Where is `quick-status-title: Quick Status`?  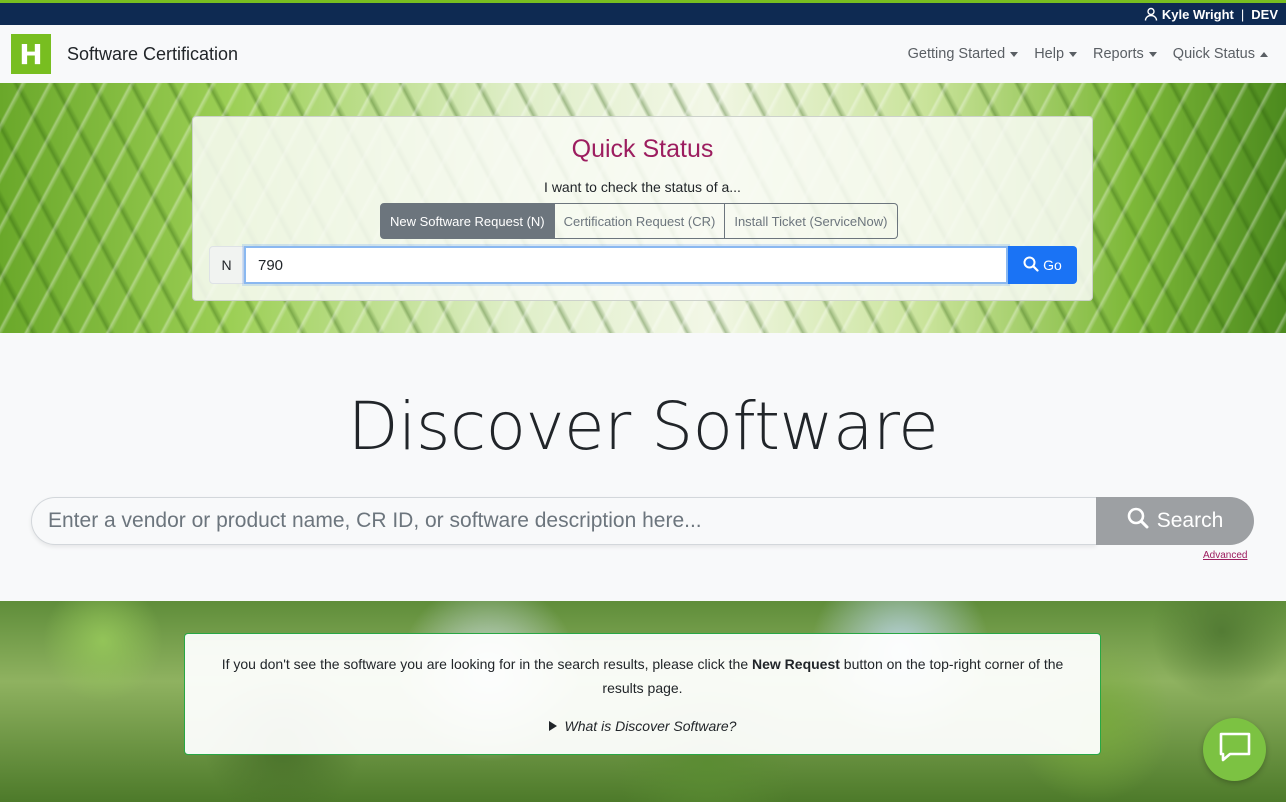
quick-status-title: Quick Status is located at coordinates (642, 149).